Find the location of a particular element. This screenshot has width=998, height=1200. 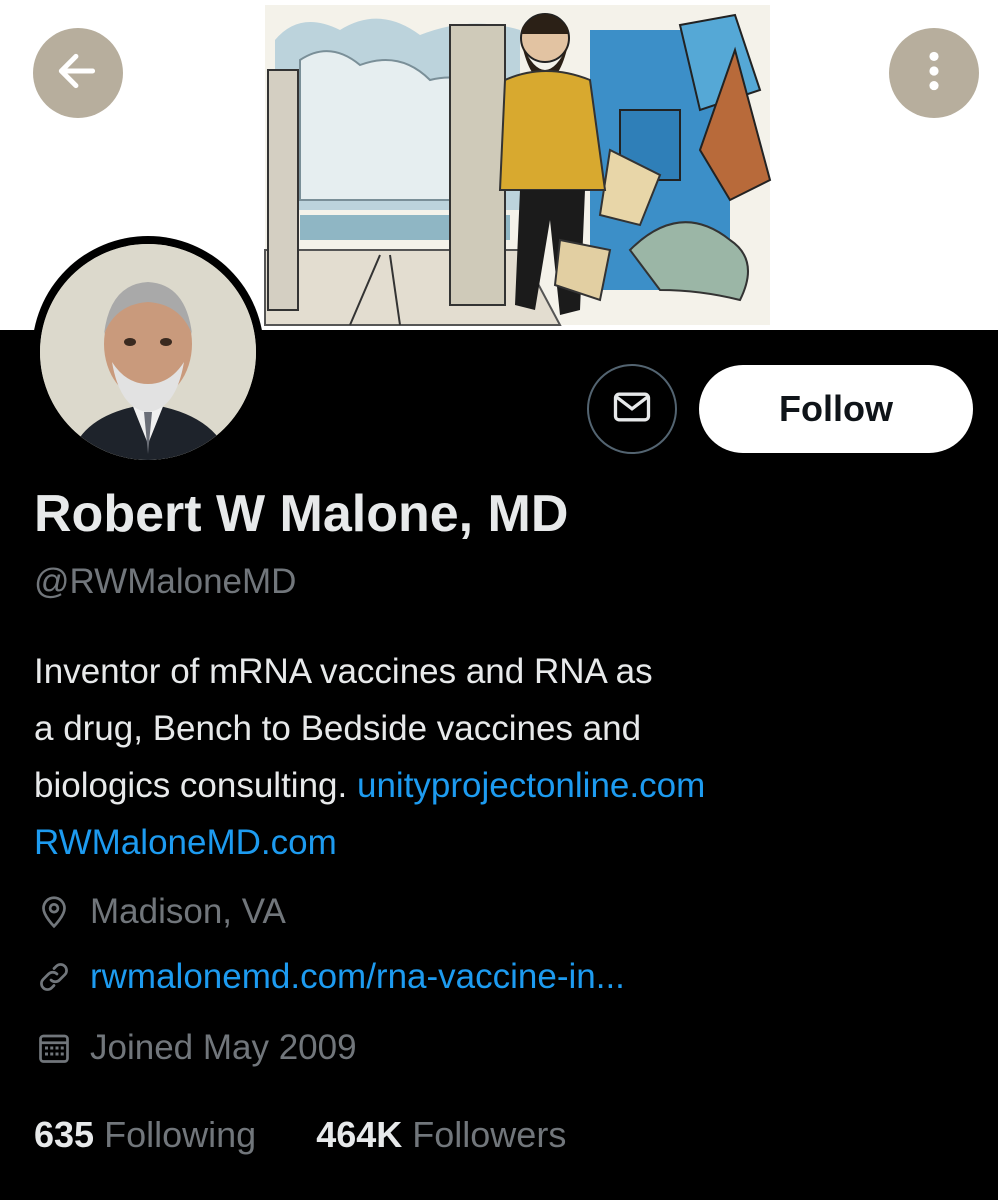

bio-link-unityproject: unityprojectonline.com is located at coordinates (531, 785).